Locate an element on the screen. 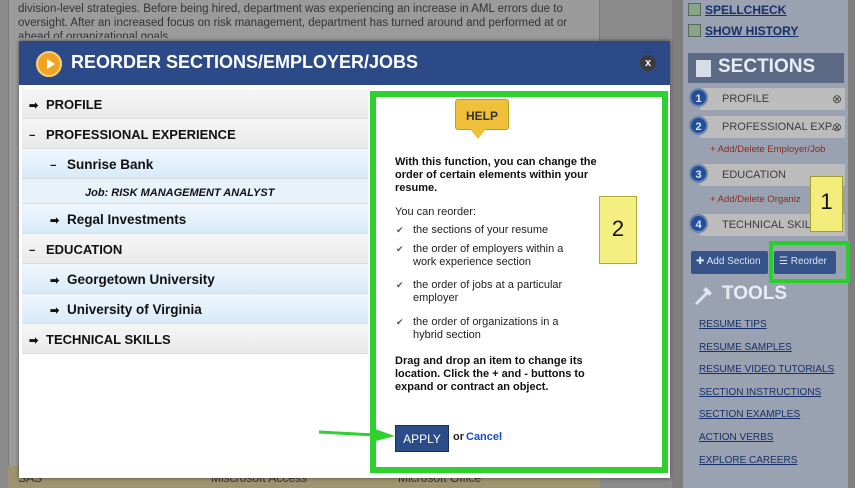 This screenshot has height=488, width=855. add-employer-job-link: + Add/Delete Employer/Job is located at coordinates (767, 149).